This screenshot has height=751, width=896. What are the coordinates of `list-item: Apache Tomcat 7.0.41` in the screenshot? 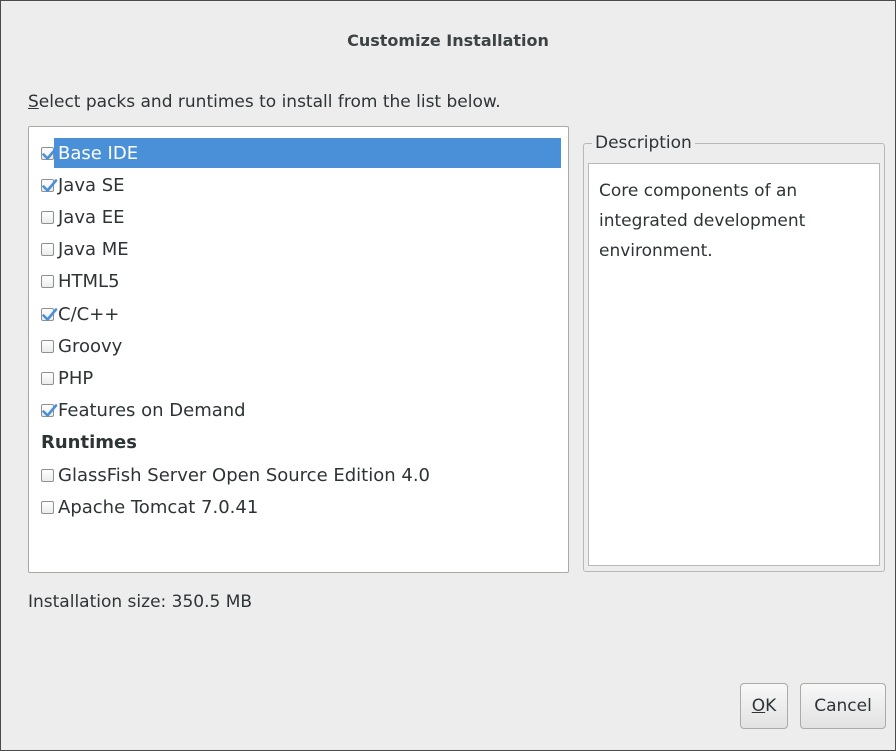 It's located at (152, 507).